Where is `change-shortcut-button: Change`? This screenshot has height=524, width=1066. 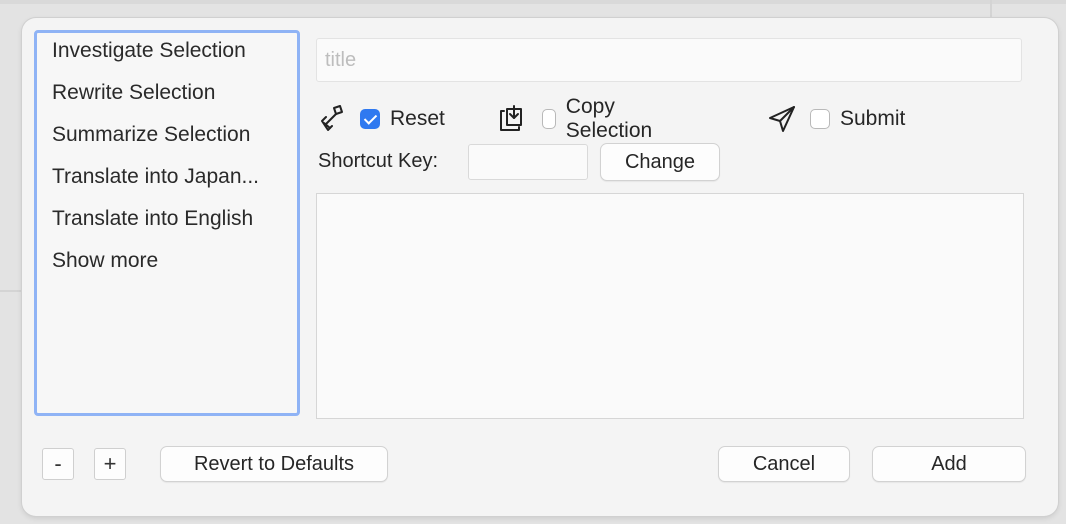 change-shortcut-button: Change is located at coordinates (660, 162).